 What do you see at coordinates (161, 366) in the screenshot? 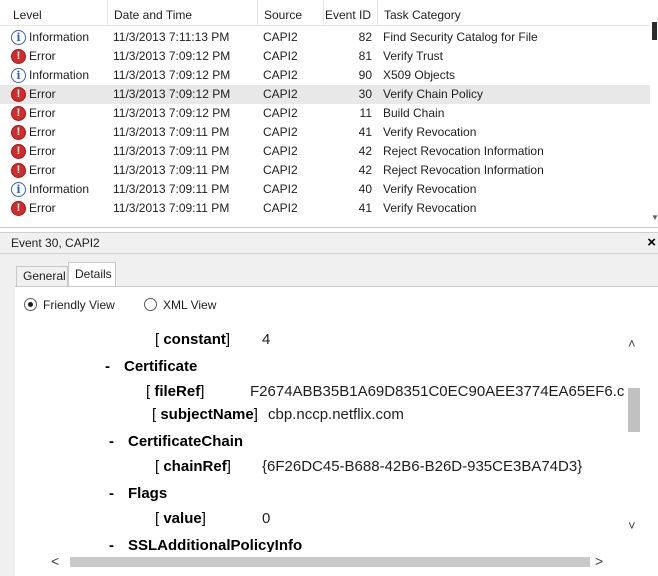
I see `tree-node-certificate: Certificate` at bounding box center [161, 366].